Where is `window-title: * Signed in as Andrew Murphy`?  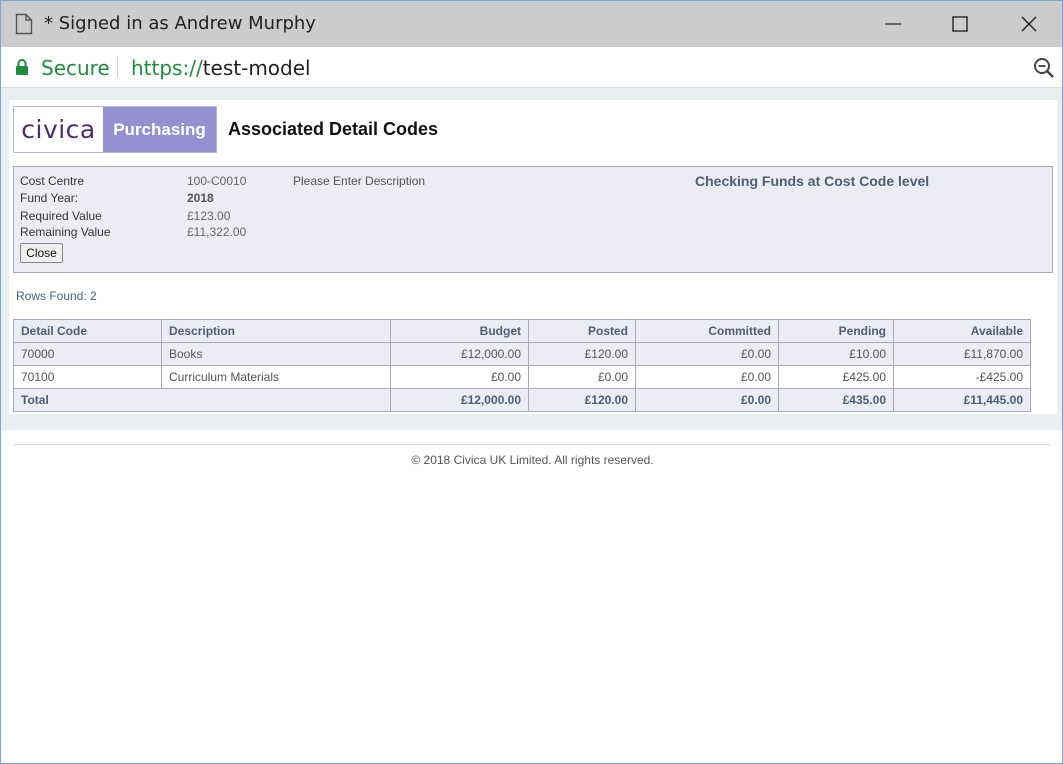
window-title: * Signed in as Andrew Murphy is located at coordinates (180, 23).